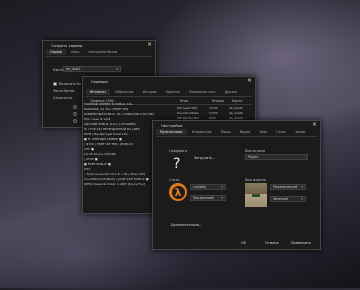  What do you see at coordinates (110, 124) in the screenshot?
I see `list-item: АДСКИЙ PUBLIC [18+] [ЛУЧШИЙ]` at bounding box center [110, 124].